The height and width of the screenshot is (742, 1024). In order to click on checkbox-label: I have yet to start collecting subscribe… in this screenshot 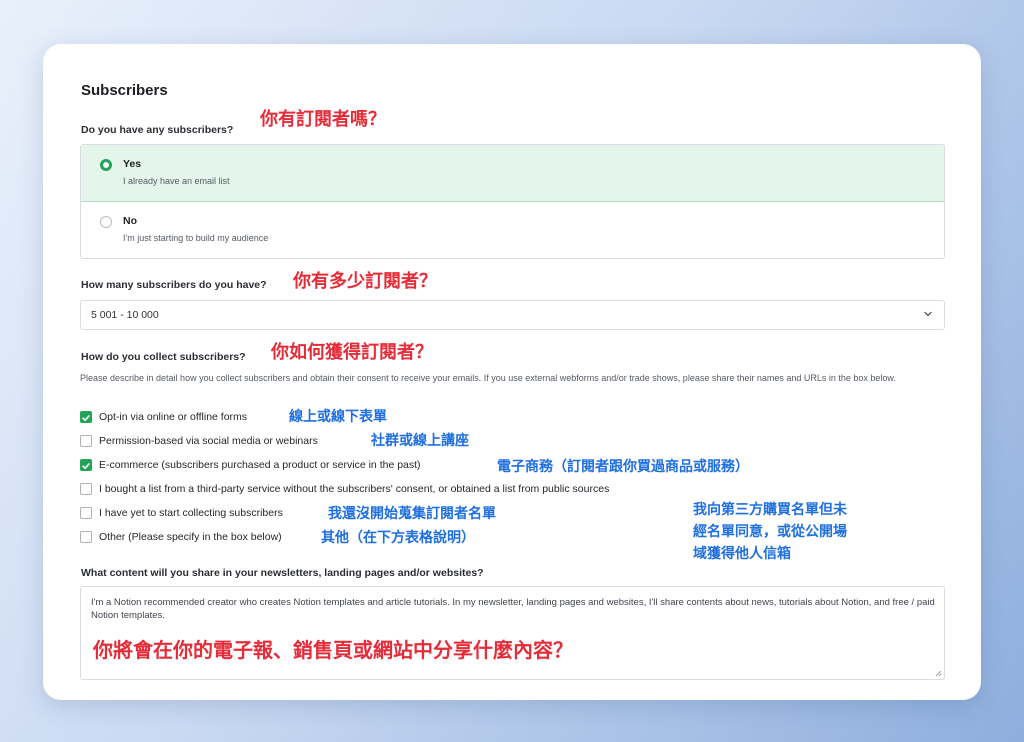, I will do `click(191, 513)`.